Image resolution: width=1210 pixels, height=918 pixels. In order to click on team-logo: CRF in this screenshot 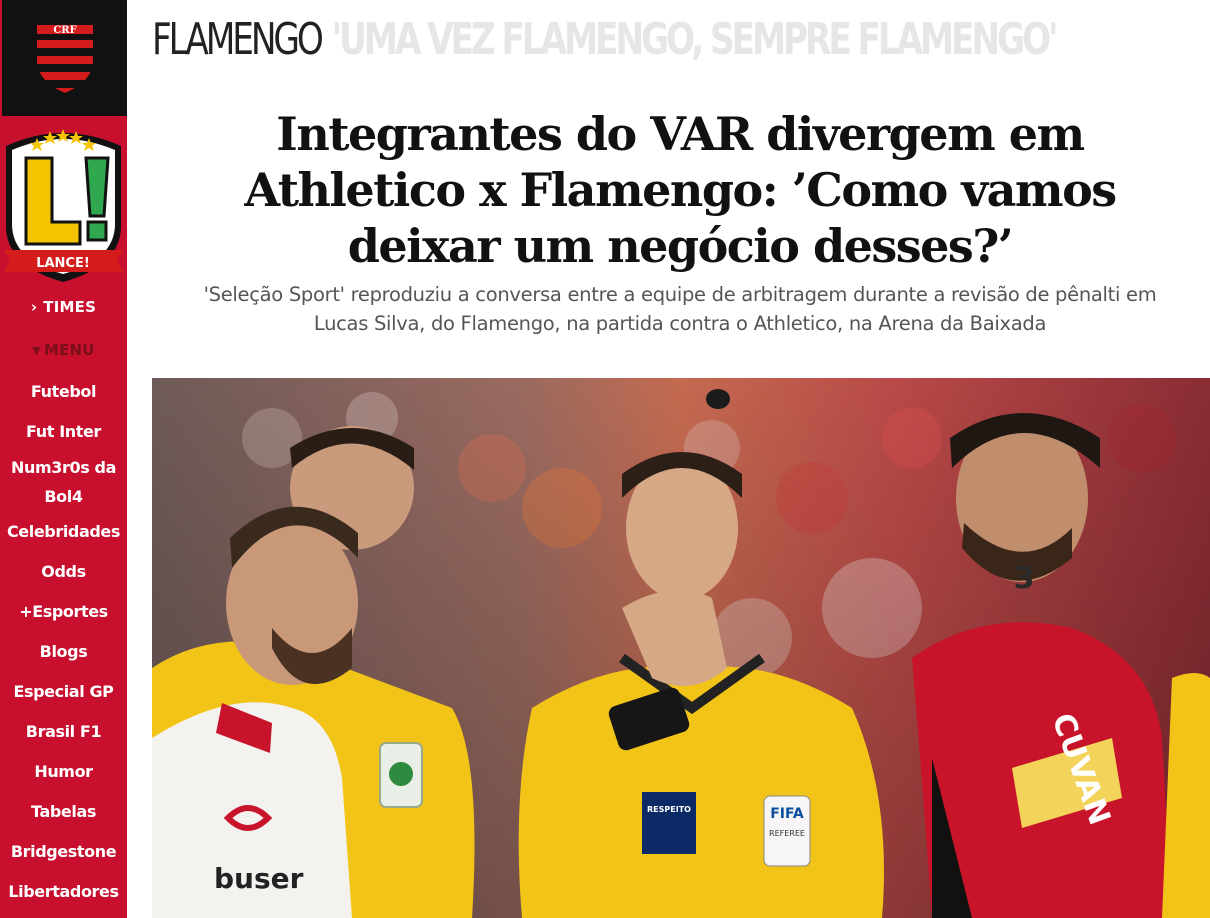, I will do `click(64, 58)`.